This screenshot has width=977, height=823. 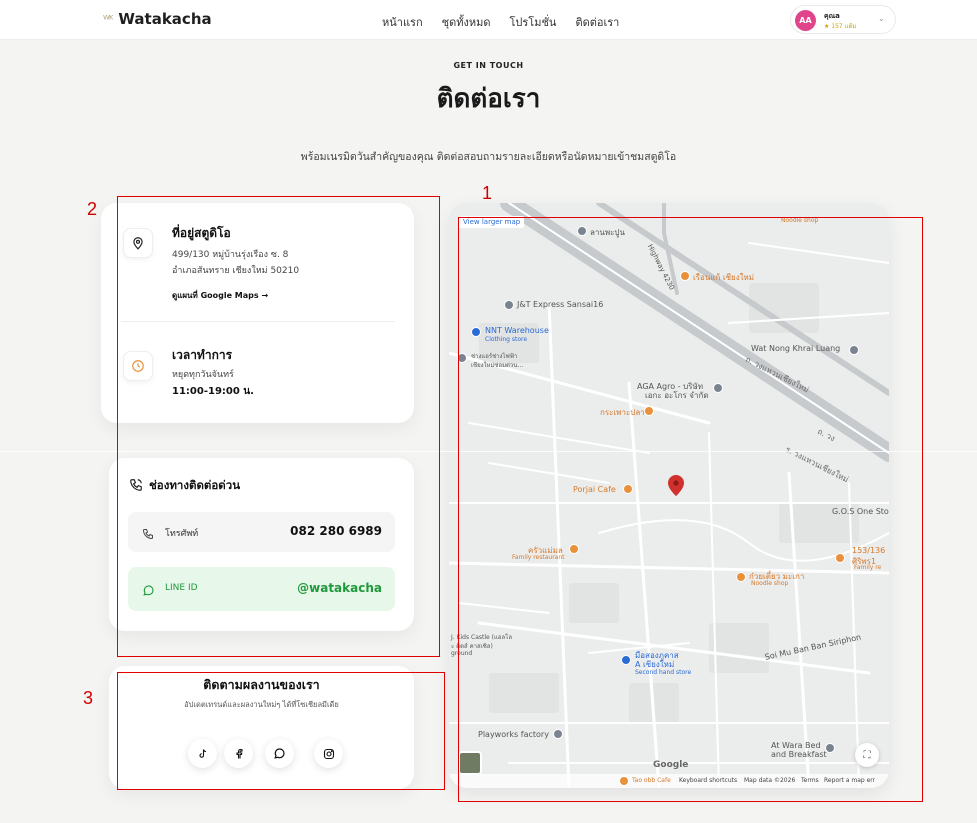 What do you see at coordinates (165, 19) in the screenshot?
I see `logo-text: Watakacha` at bounding box center [165, 19].